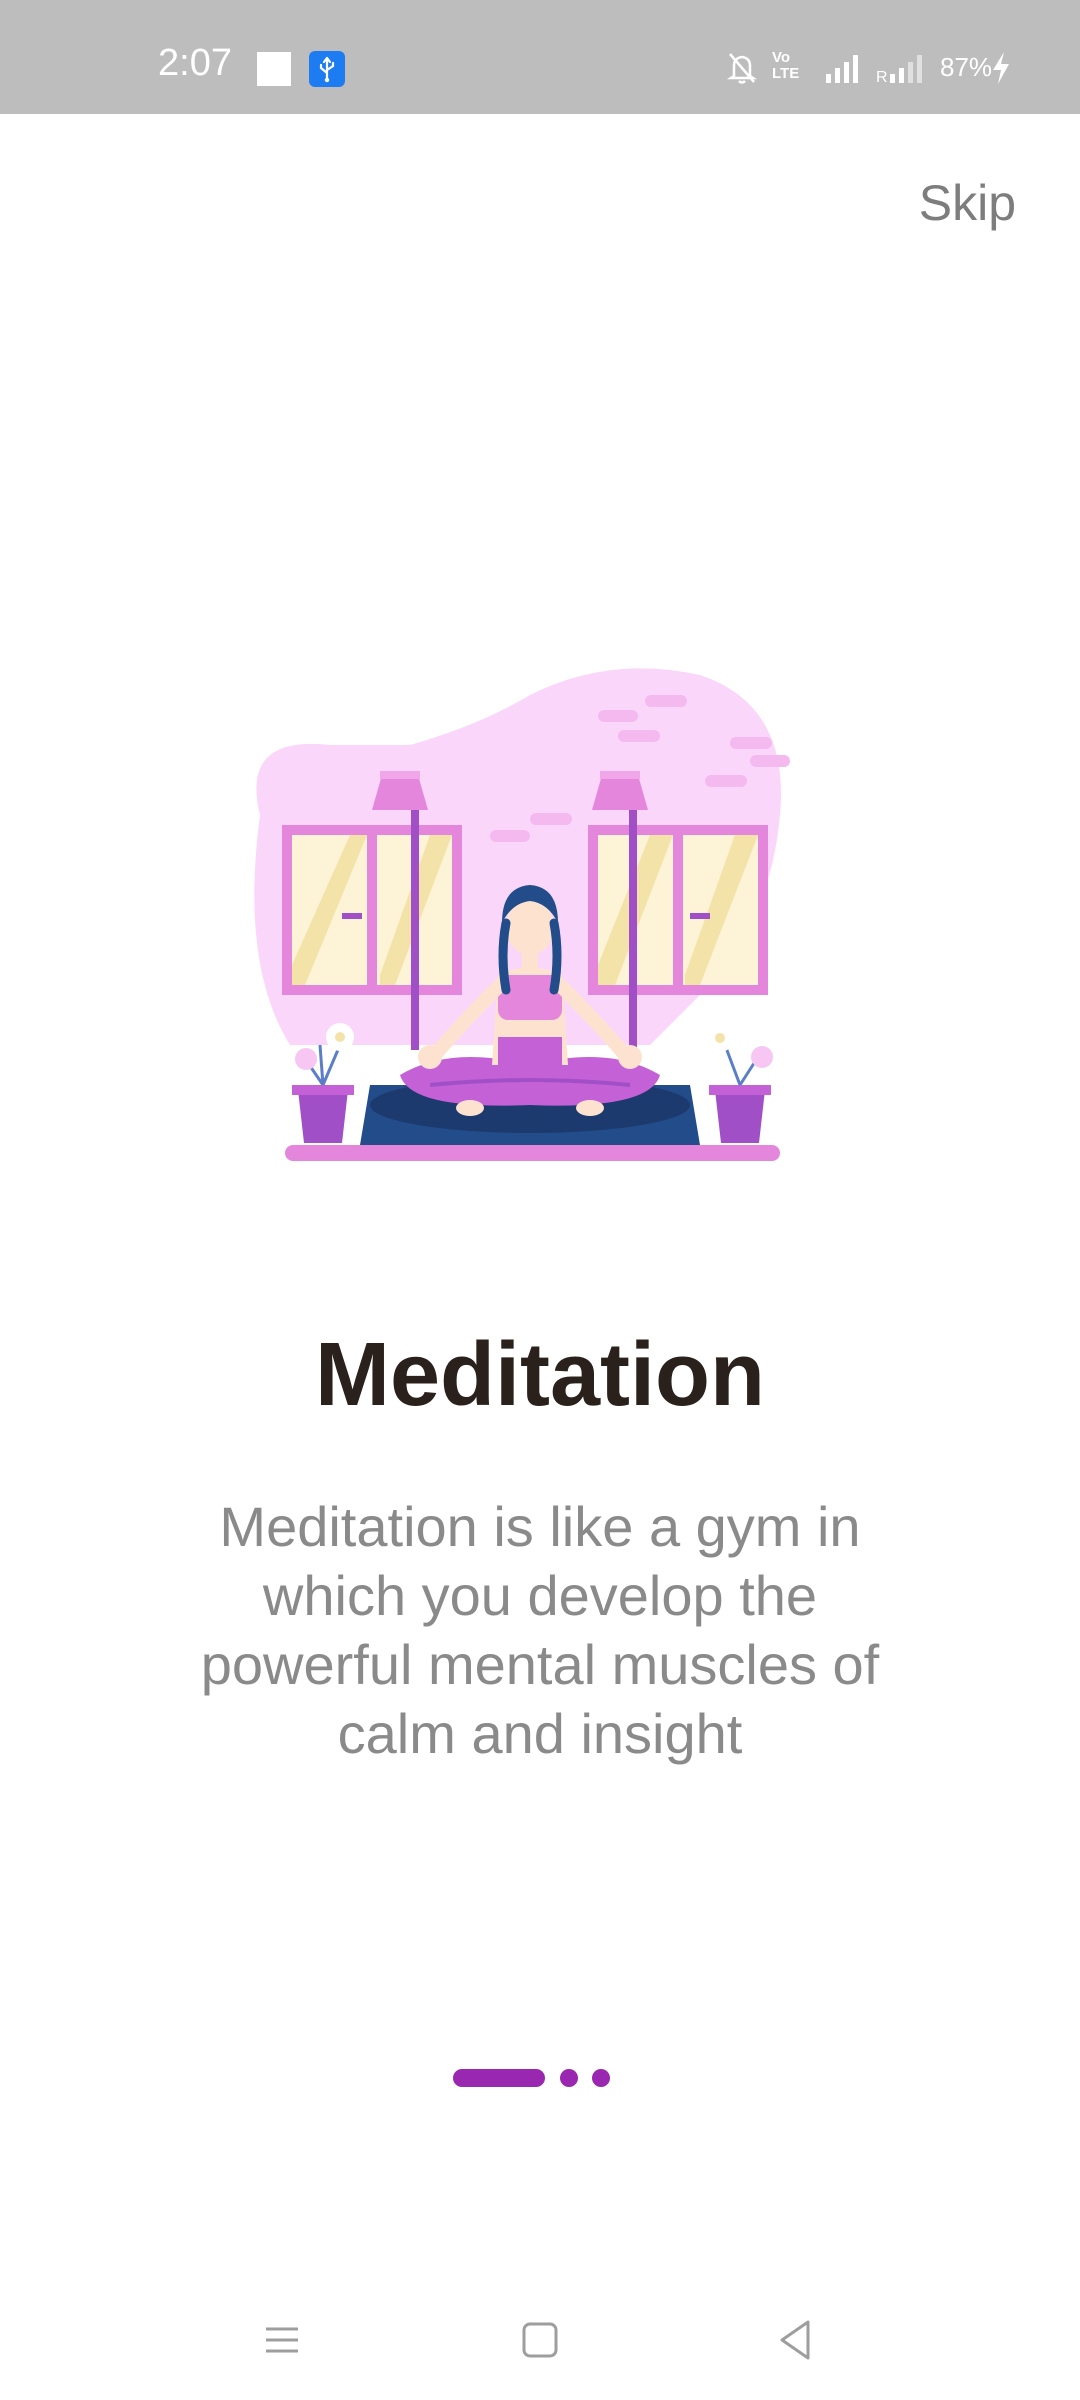 The width and height of the screenshot is (1080, 2400). Describe the element at coordinates (540, 1375) in the screenshot. I see `page-title: Meditation` at that location.